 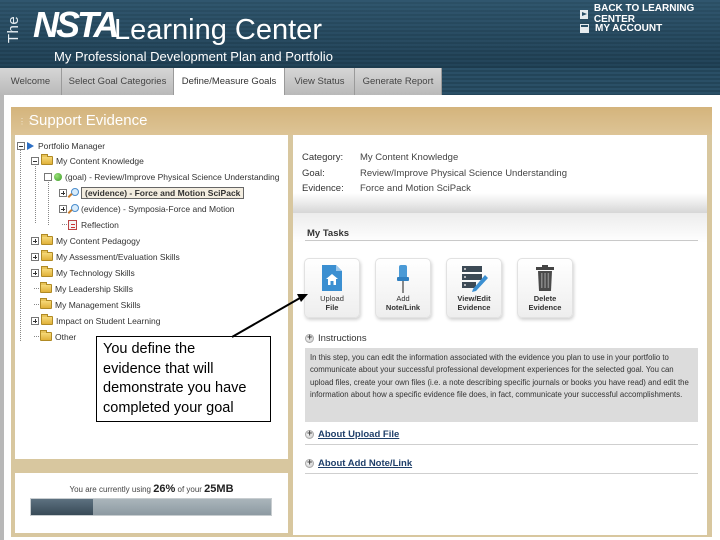 I want to click on tree-item-label: (evidence) - Symposia-Force and Motion, so click(x=158, y=209).